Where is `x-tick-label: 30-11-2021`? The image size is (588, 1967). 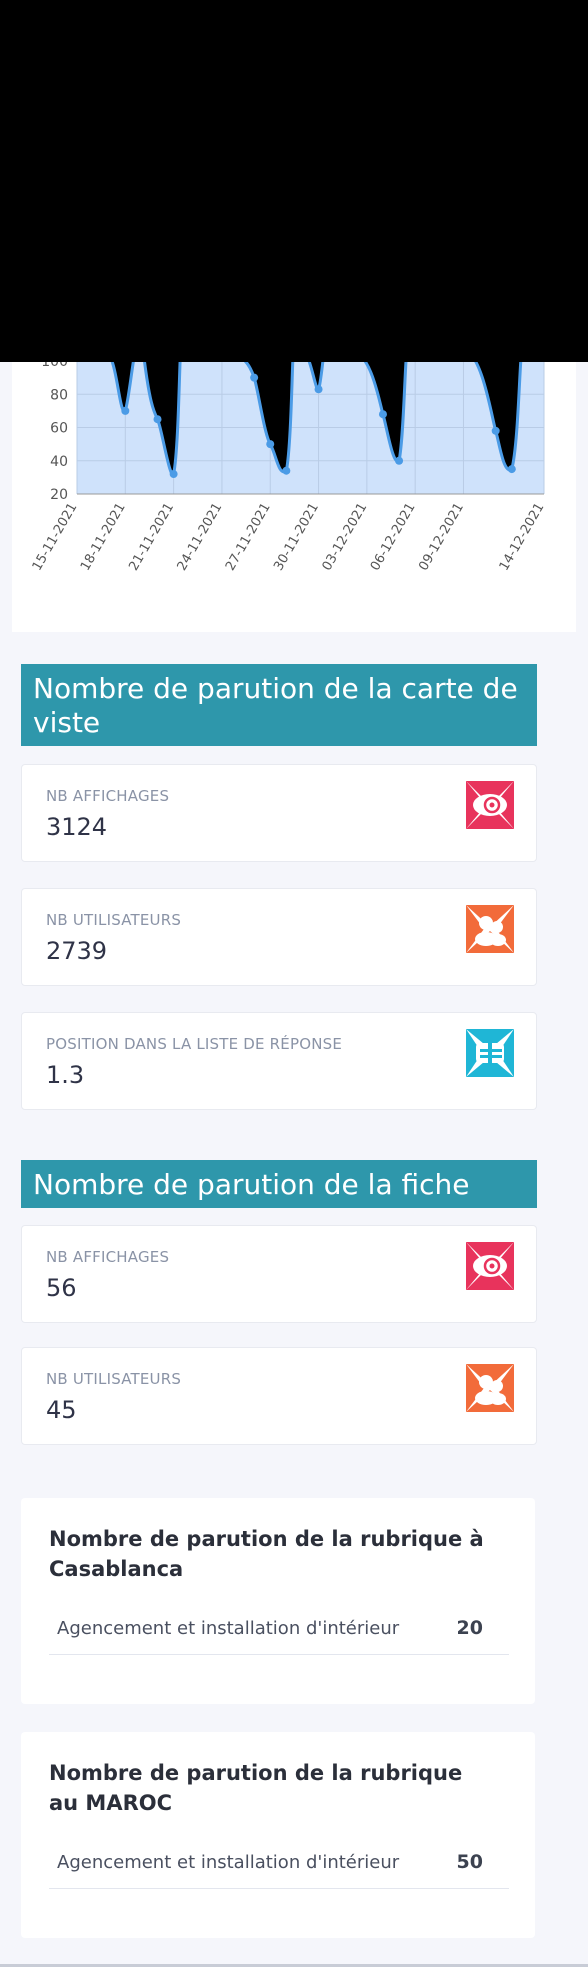
x-tick-label: 30-11-2021 is located at coordinates (296, 537).